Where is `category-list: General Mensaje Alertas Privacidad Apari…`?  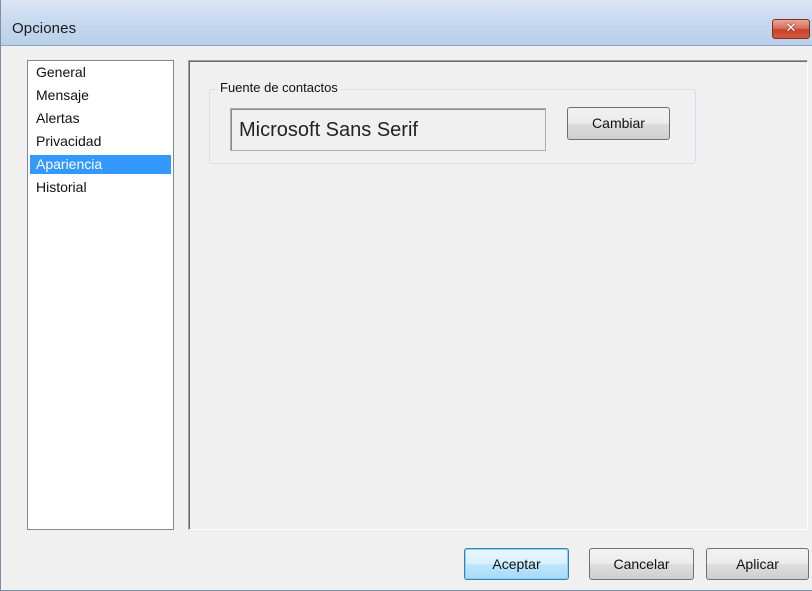 category-list: General Mensaje Alertas Privacidad Apari… is located at coordinates (100, 295).